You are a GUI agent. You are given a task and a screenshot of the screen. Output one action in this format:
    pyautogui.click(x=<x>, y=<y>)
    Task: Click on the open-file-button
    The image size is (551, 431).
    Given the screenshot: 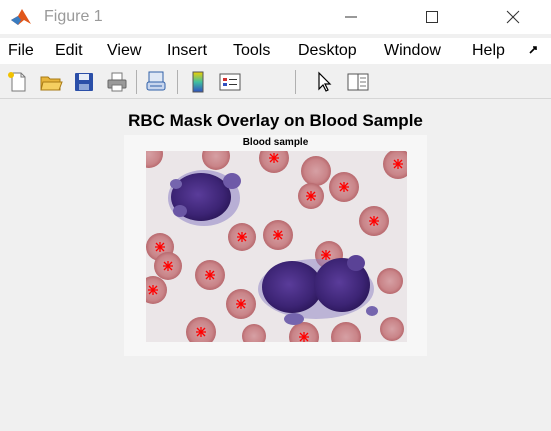 What is the action you would take?
    pyautogui.click(x=51, y=82)
    